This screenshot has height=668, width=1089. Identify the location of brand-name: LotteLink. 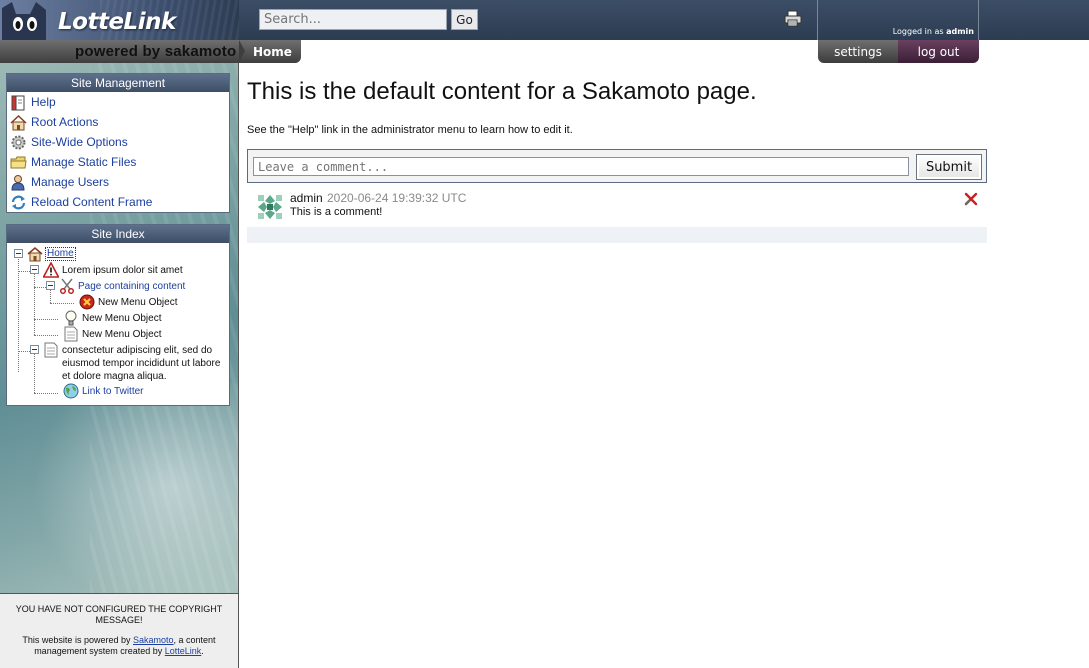
(117, 22).